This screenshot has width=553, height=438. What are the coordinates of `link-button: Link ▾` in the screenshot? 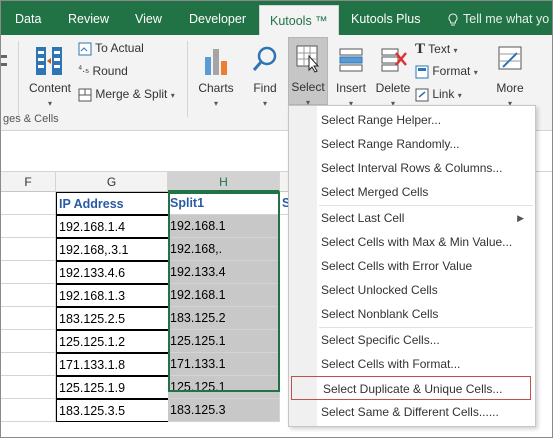 It's located at (438, 96).